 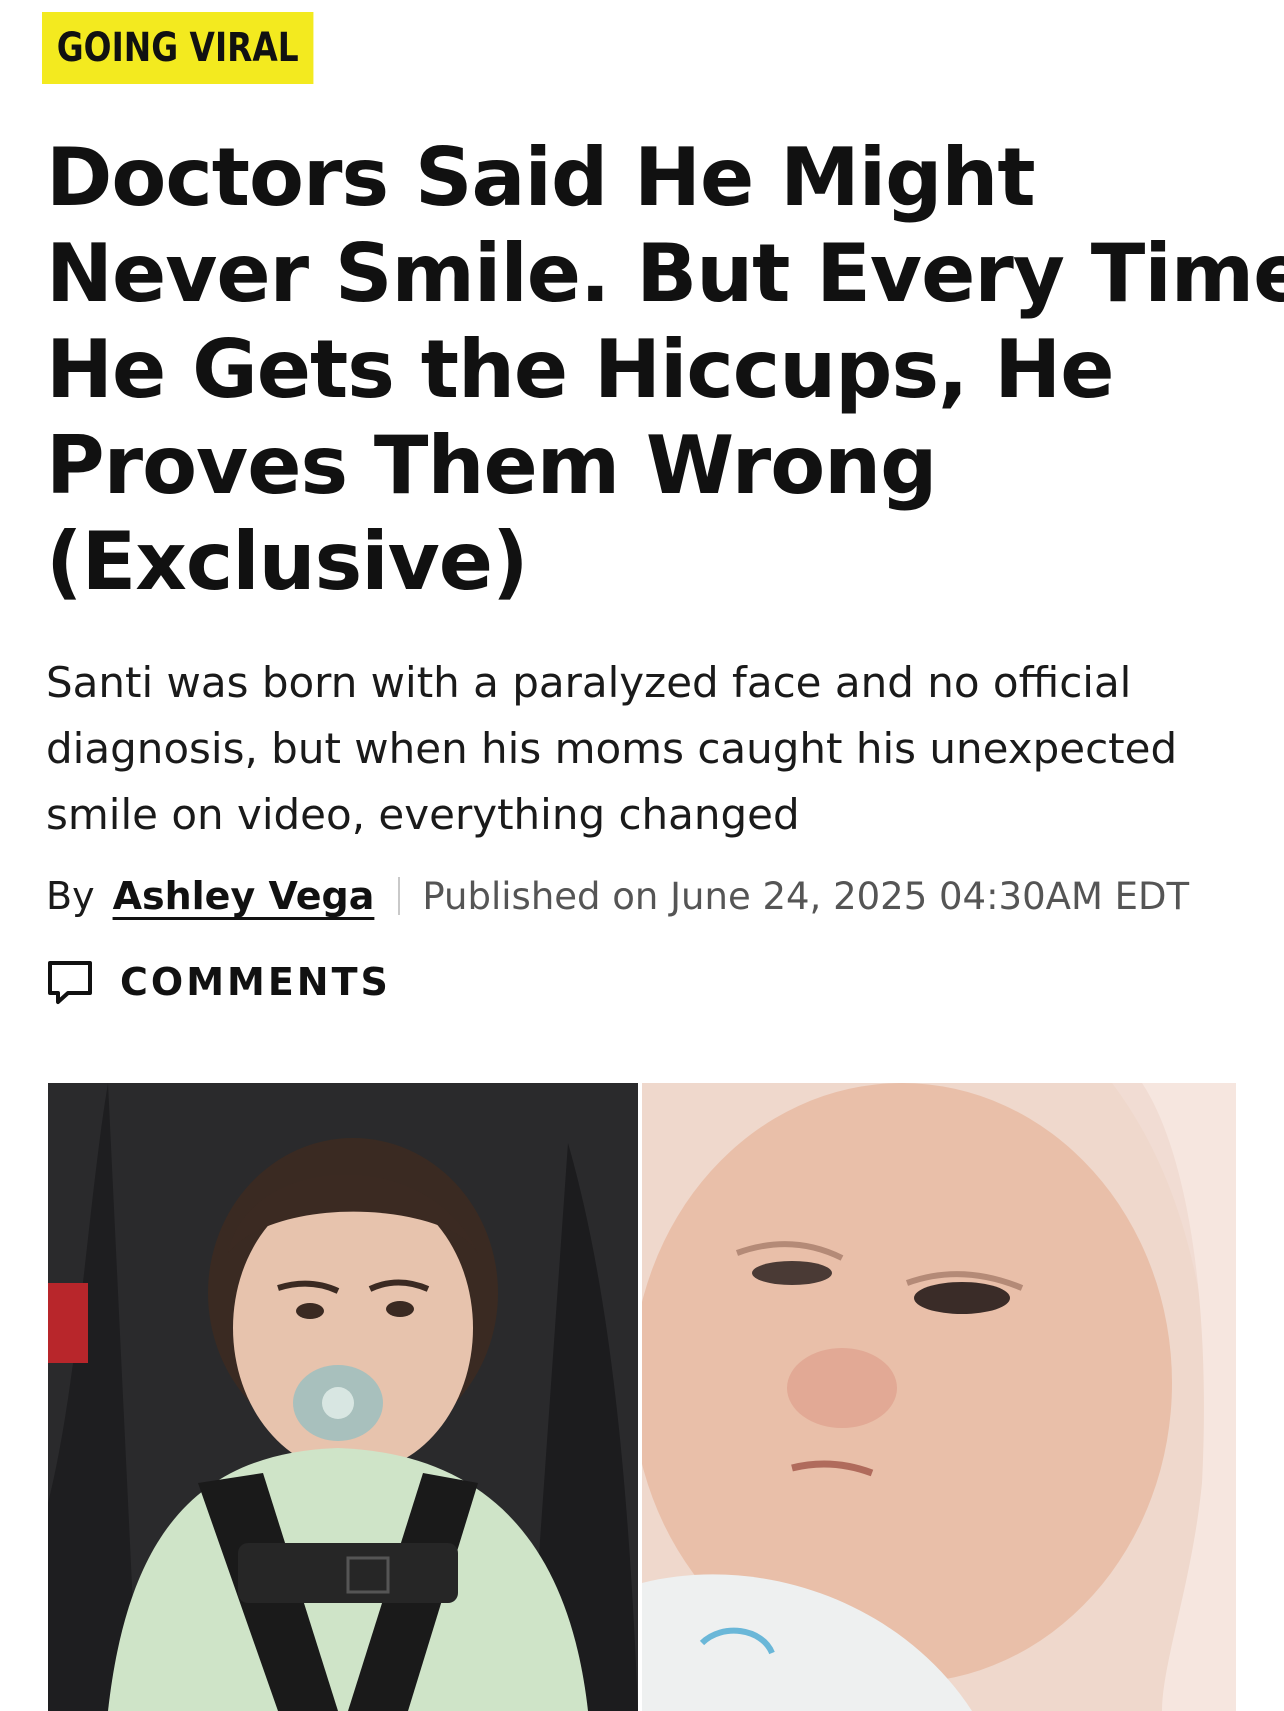 What do you see at coordinates (255, 982) in the screenshot?
I see `comments-label: COMMENTS` at bounding box center [255, 982].